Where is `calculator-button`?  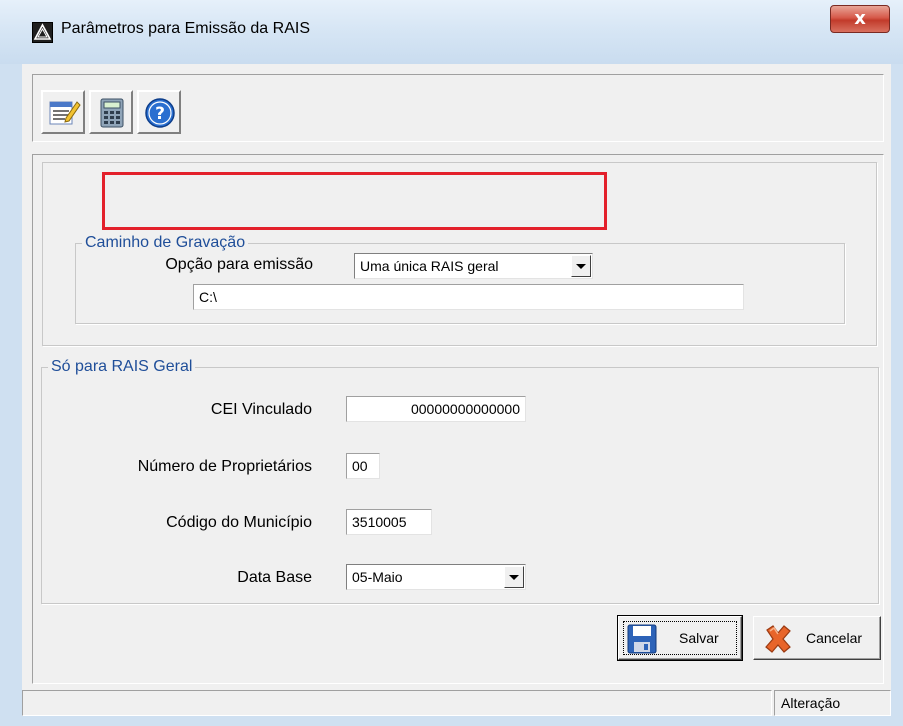
calculator-button is located at coordinates (111, 112).